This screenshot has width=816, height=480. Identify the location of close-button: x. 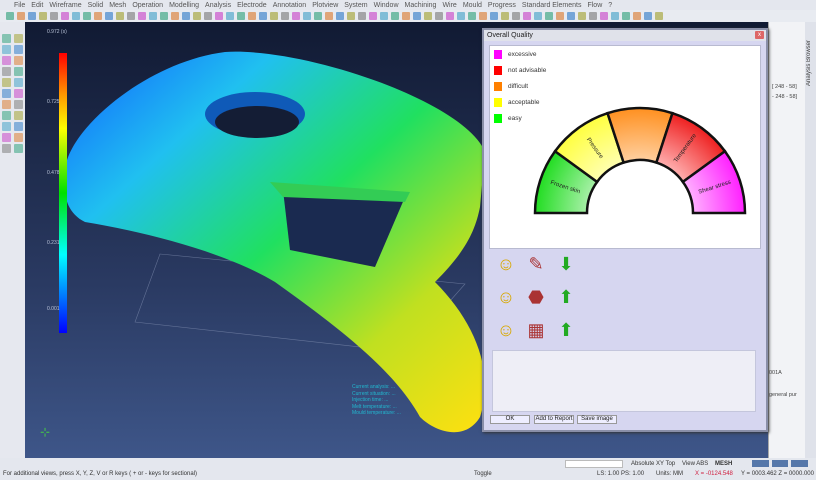
(759, 35).